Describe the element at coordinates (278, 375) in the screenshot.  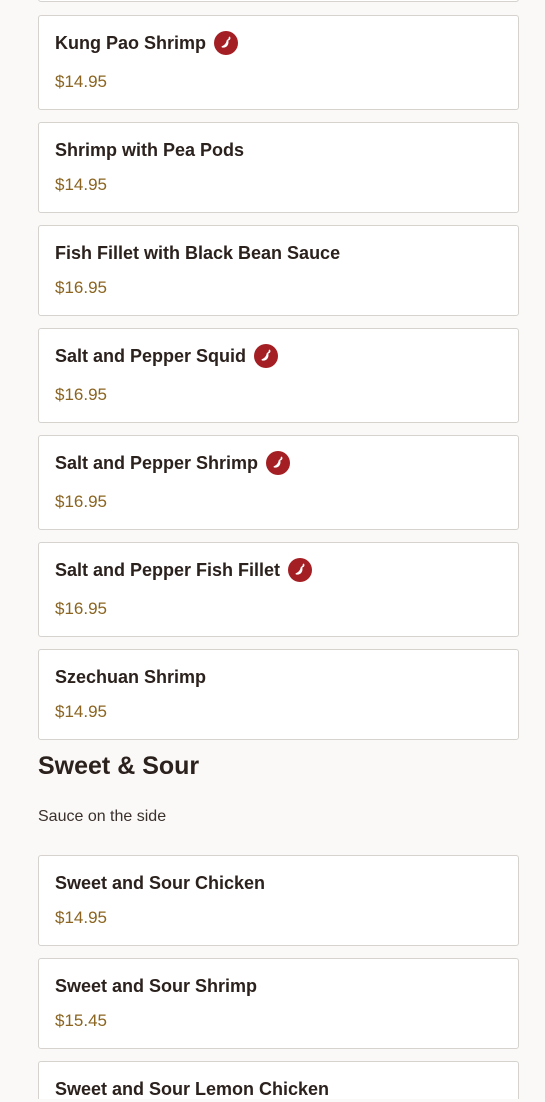
I see `menu-item-card: Salt and Pepper Squid $16.95` at that location.